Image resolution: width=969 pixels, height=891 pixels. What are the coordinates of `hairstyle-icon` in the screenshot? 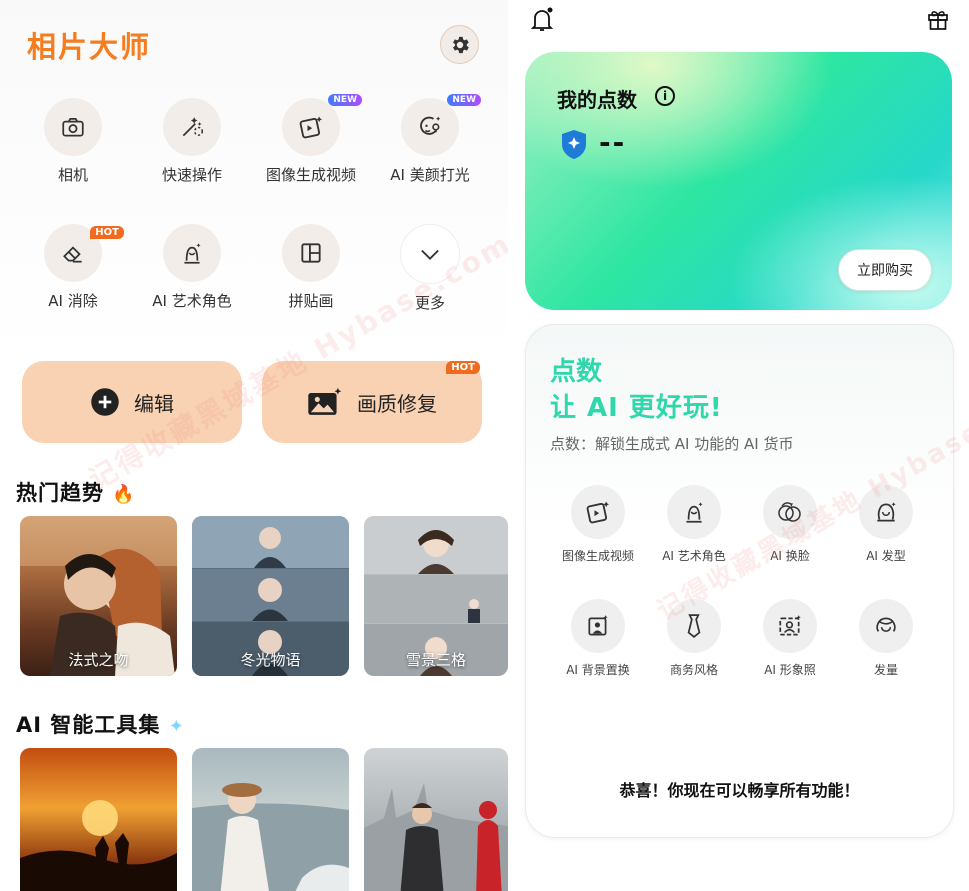 It's located at (886, 512).